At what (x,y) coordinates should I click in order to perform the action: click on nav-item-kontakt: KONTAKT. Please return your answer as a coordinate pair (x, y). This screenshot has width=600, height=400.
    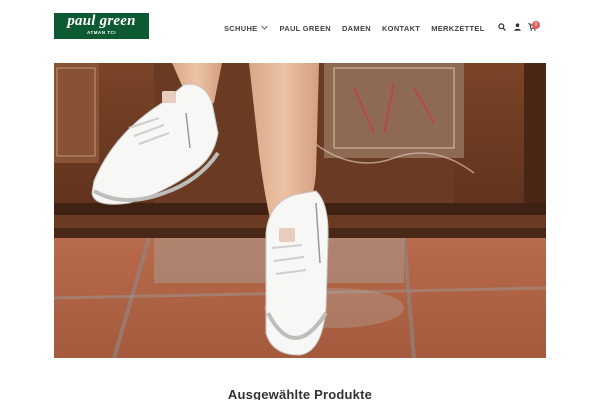
    Looking at the image, I should click on (401, 28).